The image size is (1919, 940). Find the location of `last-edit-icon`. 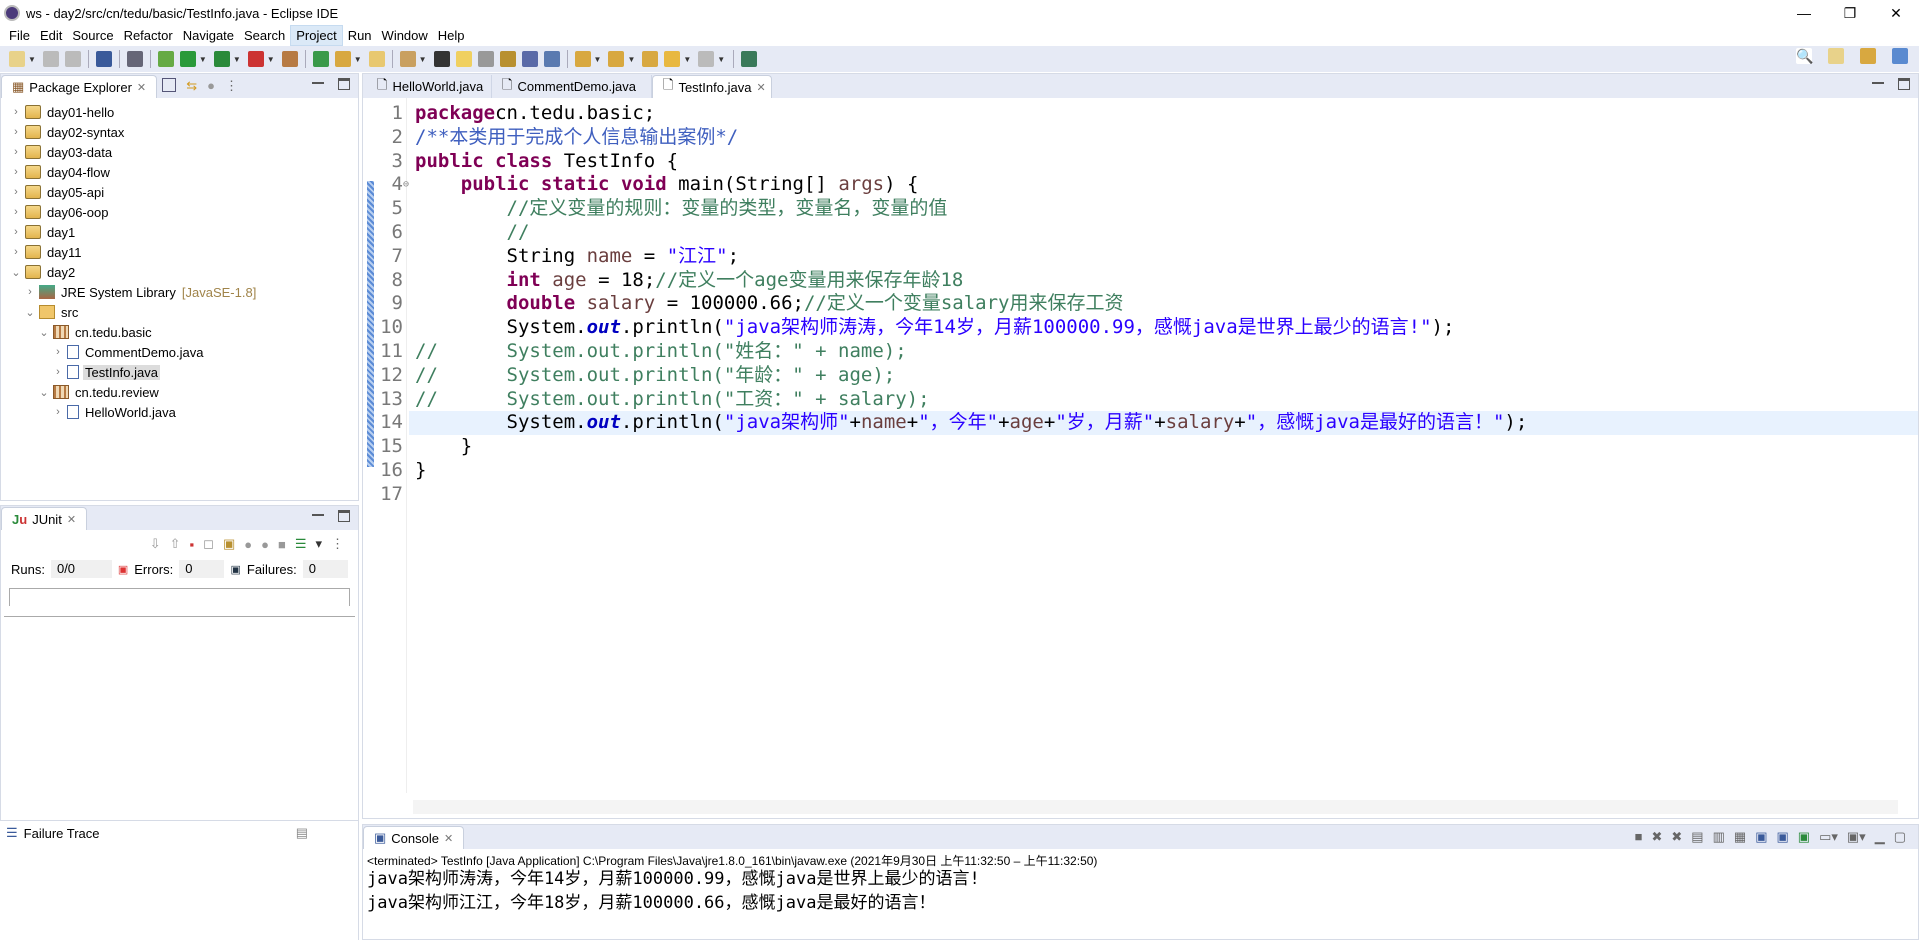

last-edit-icon is located at coordinates (650, 59).